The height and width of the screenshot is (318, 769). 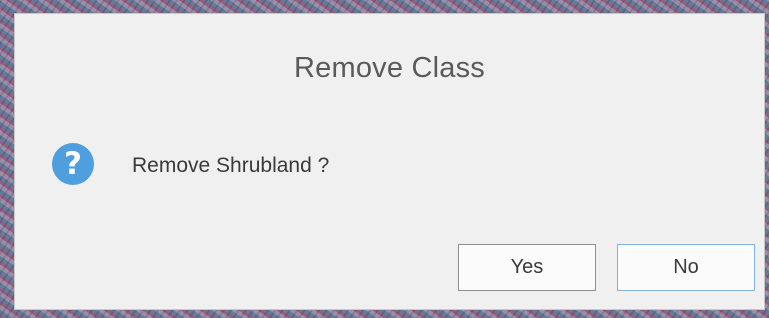 What do you see at coordinates (231, 165) in the screenshot?
I see `dialog-message: Remove Shrubland ?` at bounding box center [231, 165].